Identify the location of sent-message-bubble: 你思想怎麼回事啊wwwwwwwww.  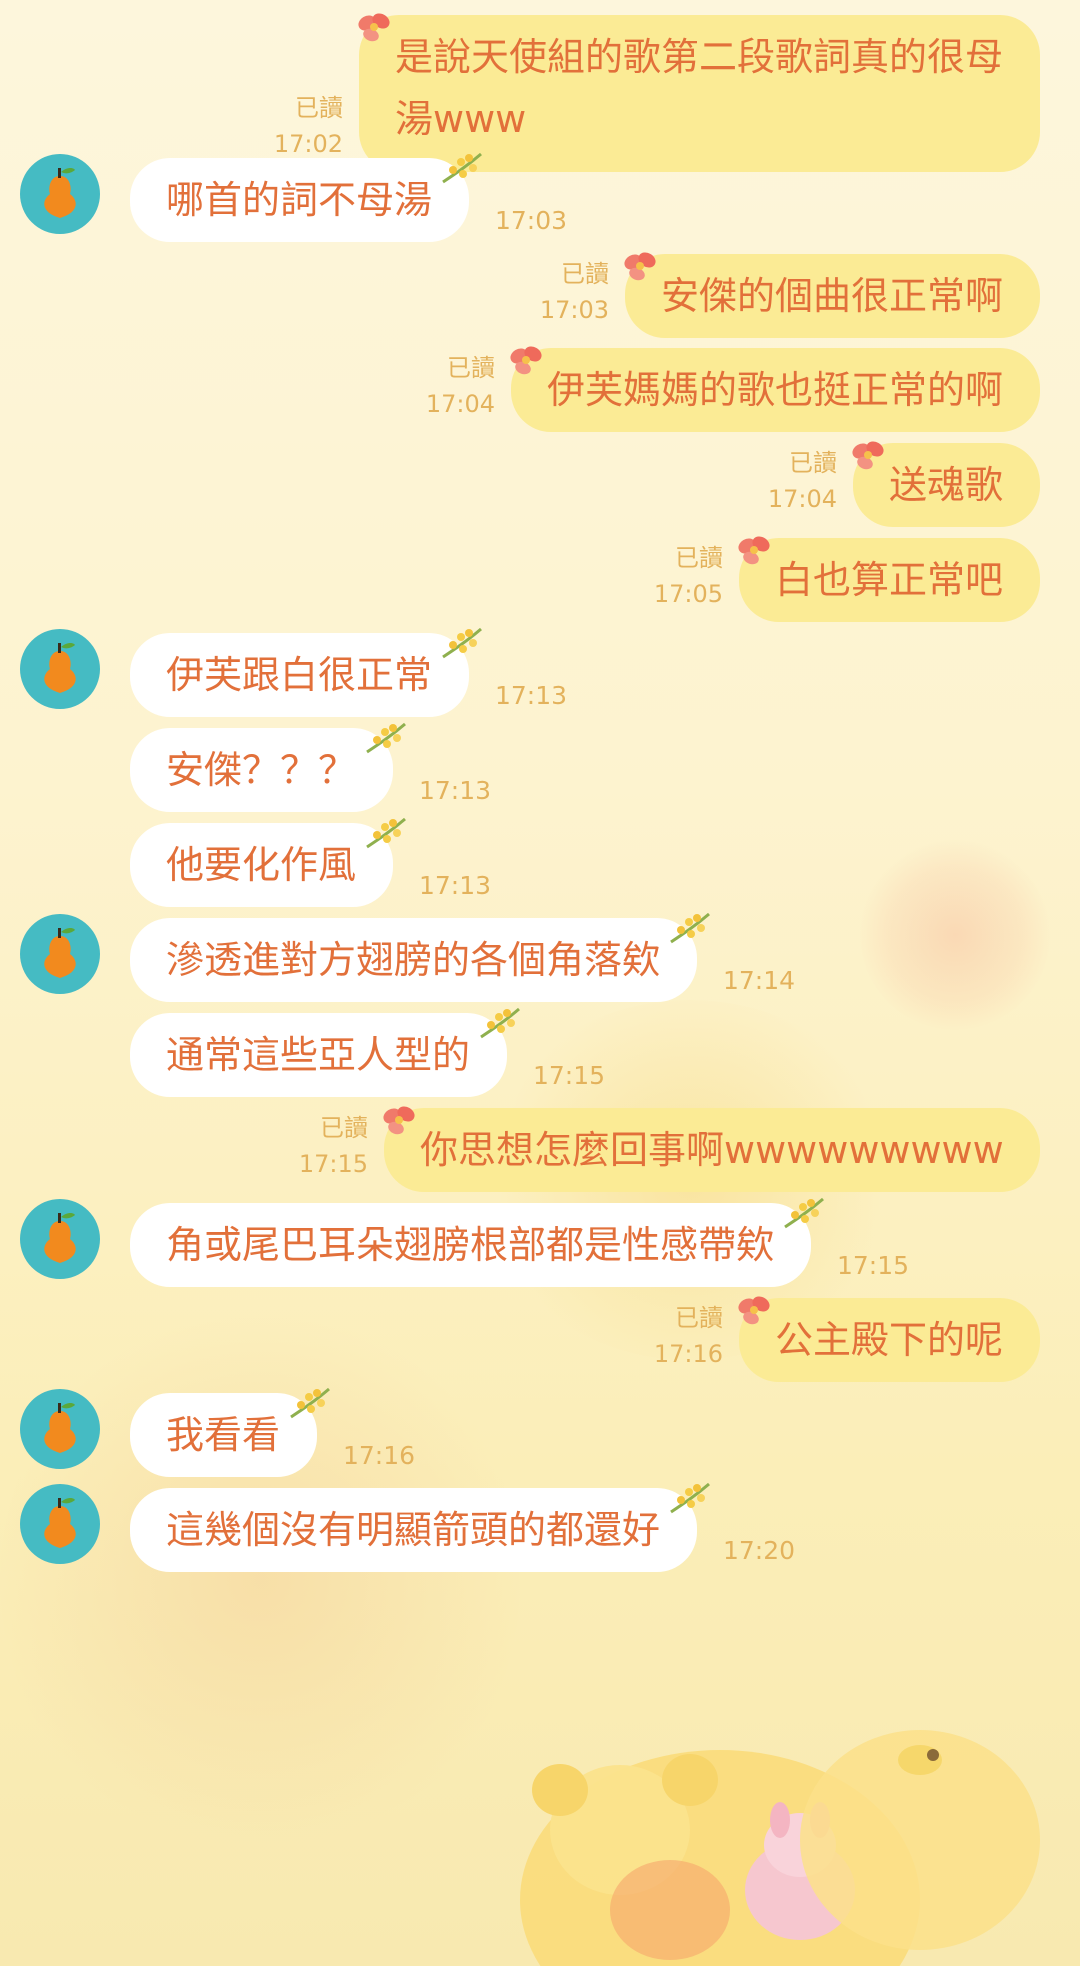
(712, 1150).